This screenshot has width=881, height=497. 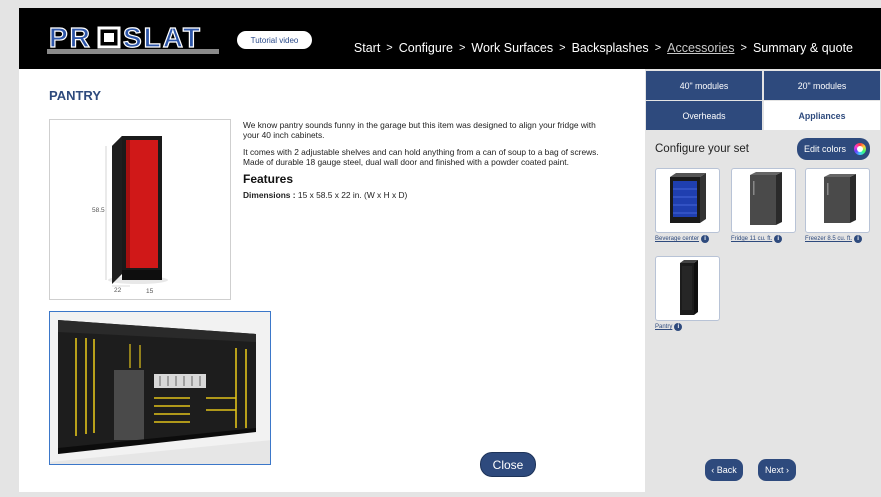 What do you see at coordinates (75, 95) in the screenshot?
I see `page-title: PANTRY` at bounding box center [75, 95].